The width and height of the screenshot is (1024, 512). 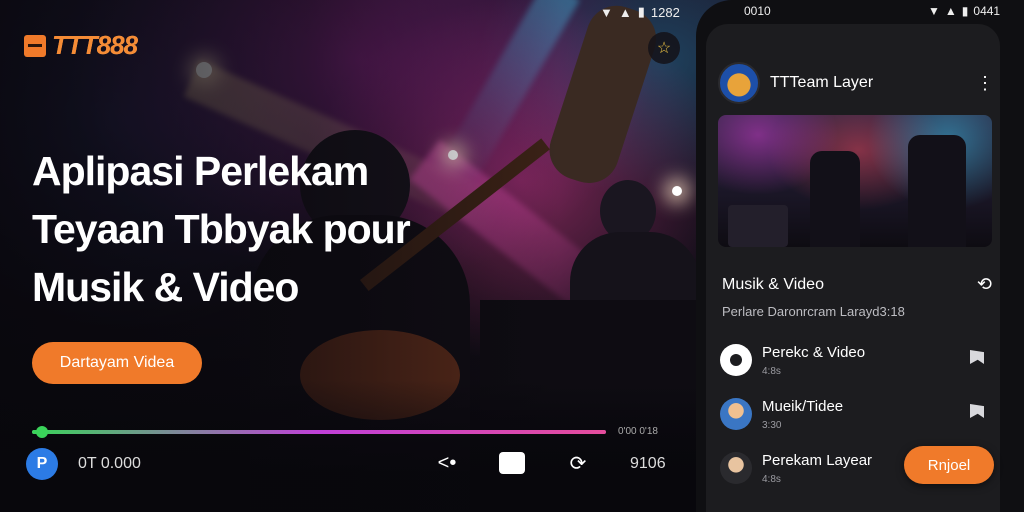 What do you see at coordinates (813, 311) in the screenshot?
I see `section-subtitle: Perlare Daronrcram Larayd3:18` at bounding box center [813, 311].